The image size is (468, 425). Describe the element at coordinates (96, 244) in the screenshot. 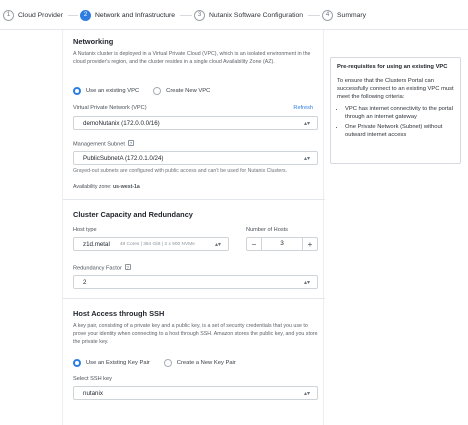

I see `host-type-value: z1d.metal` at that location.